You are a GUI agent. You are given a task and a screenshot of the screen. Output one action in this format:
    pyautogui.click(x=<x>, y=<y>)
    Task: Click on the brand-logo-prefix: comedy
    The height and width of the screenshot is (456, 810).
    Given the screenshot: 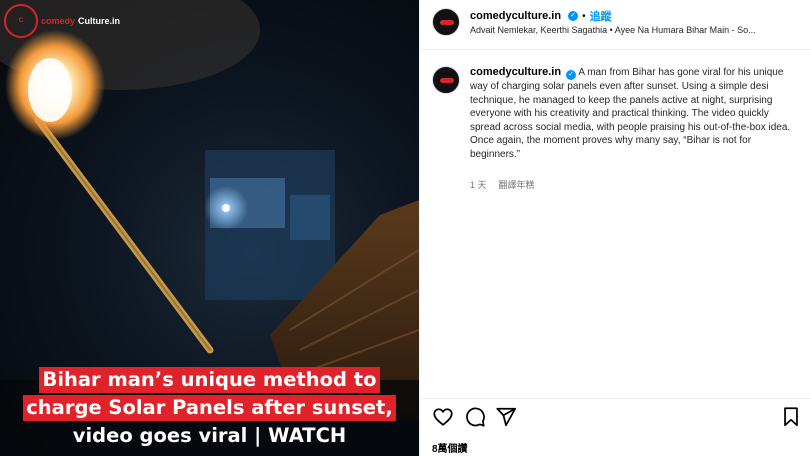 What is the action you would take?
    pyautogui.click(x=58, y=21)
    